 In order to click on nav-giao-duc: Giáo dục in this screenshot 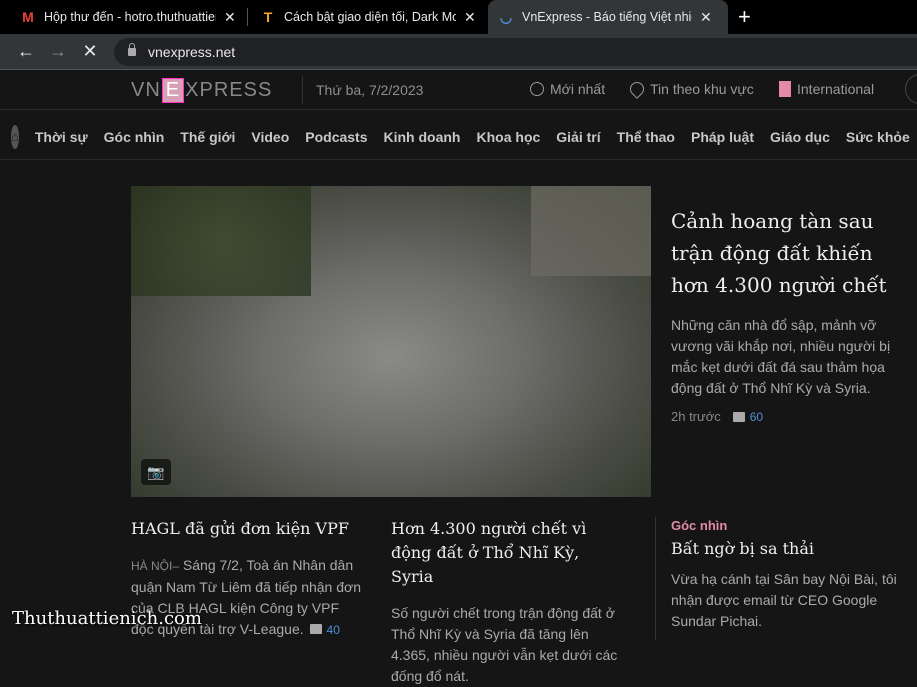, I will do `click(800, 137)`.